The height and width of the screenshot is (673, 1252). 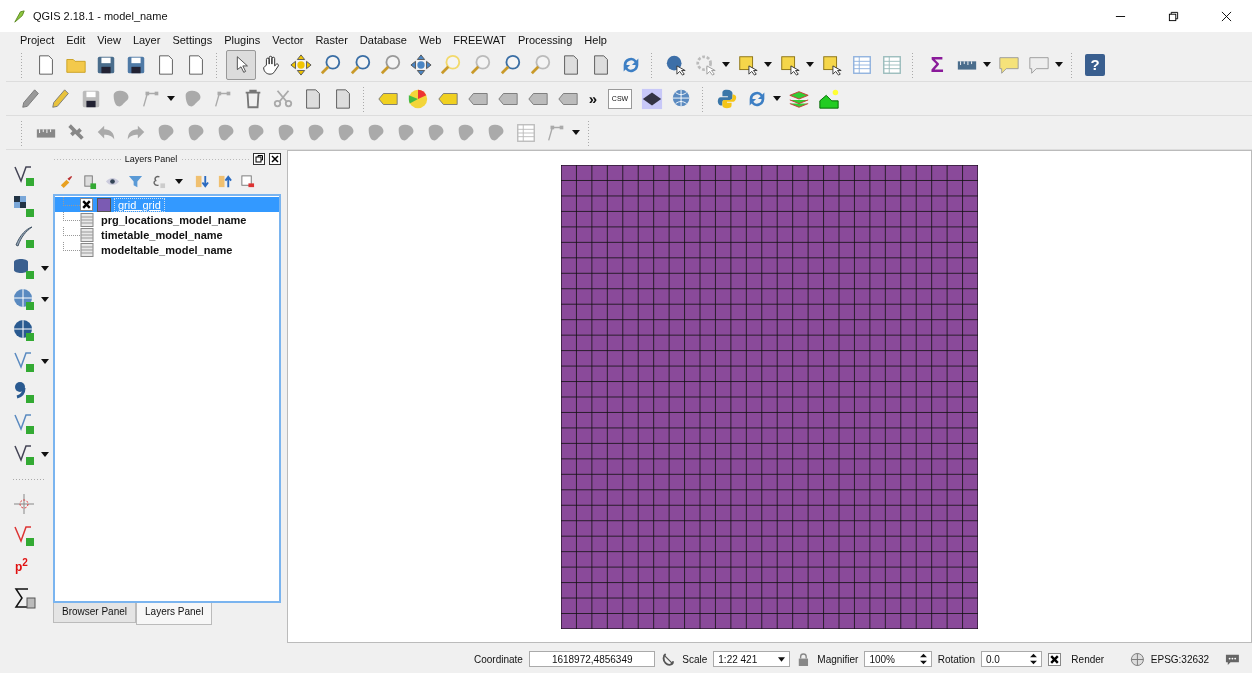 I want to click on collapse-icon, so click(x=224, y=181).